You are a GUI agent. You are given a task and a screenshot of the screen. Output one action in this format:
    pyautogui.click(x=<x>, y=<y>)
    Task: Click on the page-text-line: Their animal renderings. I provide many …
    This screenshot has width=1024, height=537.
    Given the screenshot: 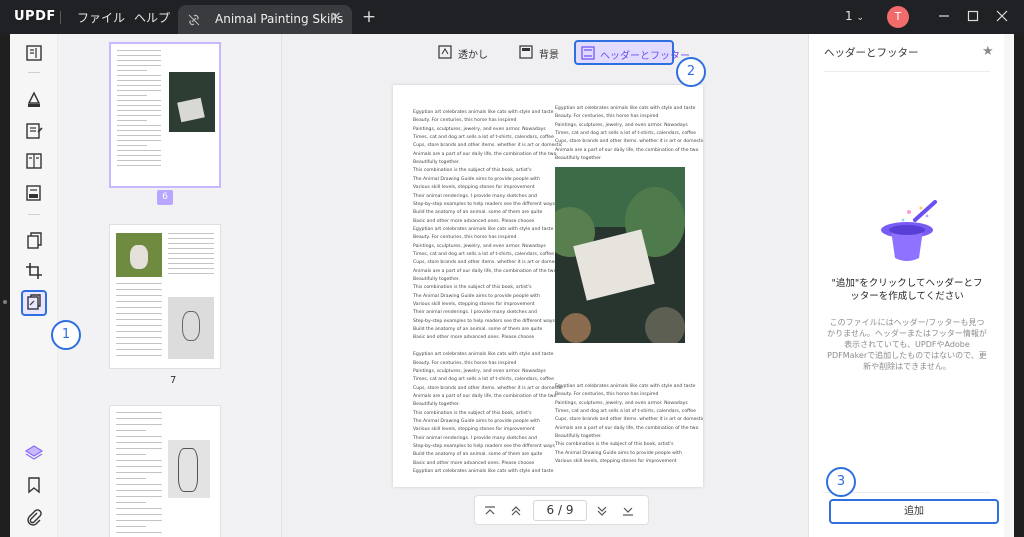 What is the action you would take?
    pyautogui.click(x=475, y=313)
    